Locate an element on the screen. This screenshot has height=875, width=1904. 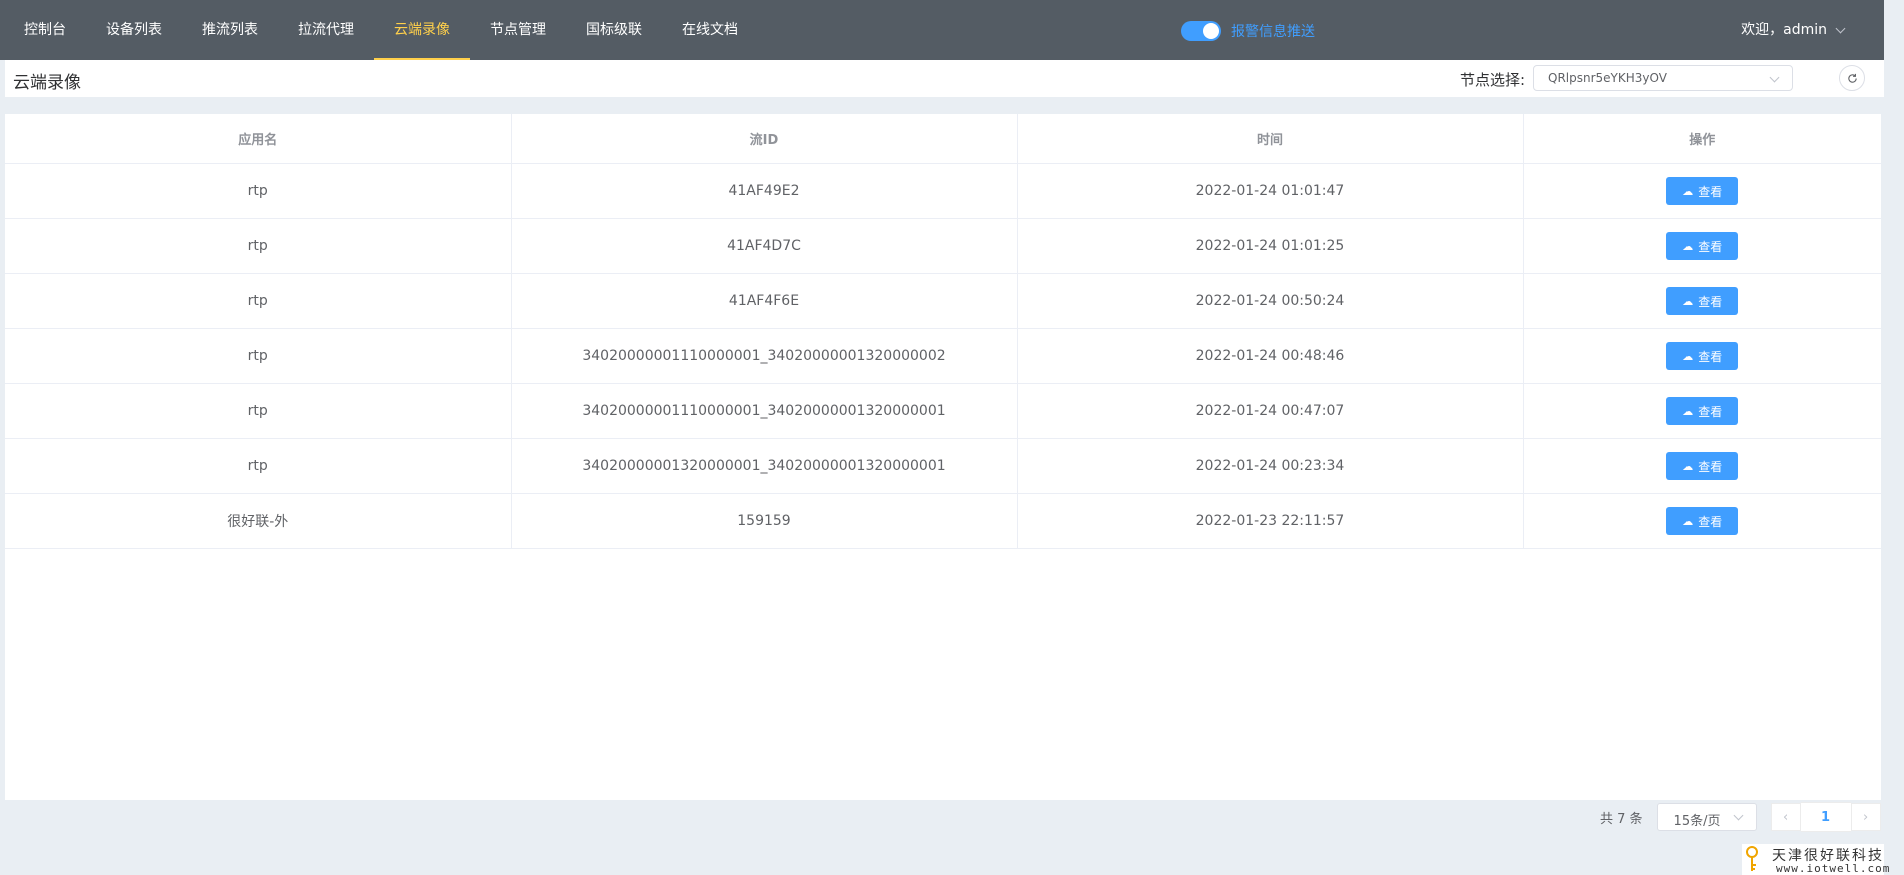
page-number: 1 is located at coordinates (1825, 817).